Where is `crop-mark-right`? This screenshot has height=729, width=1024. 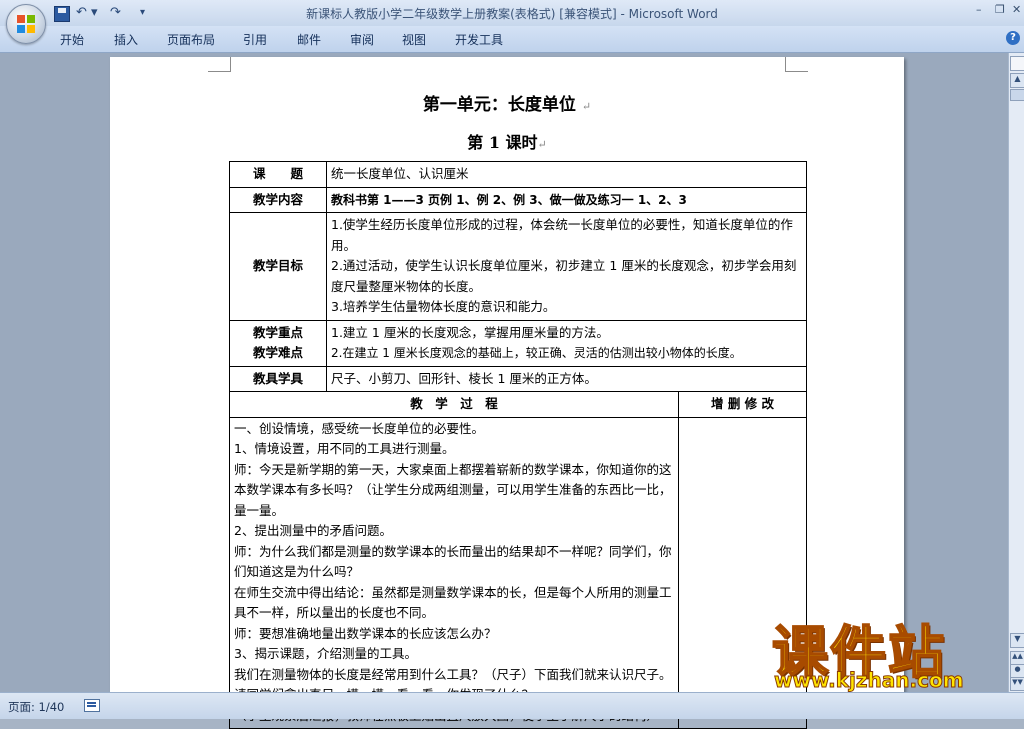
crop-mark-right is located at coordinates (796, 64).